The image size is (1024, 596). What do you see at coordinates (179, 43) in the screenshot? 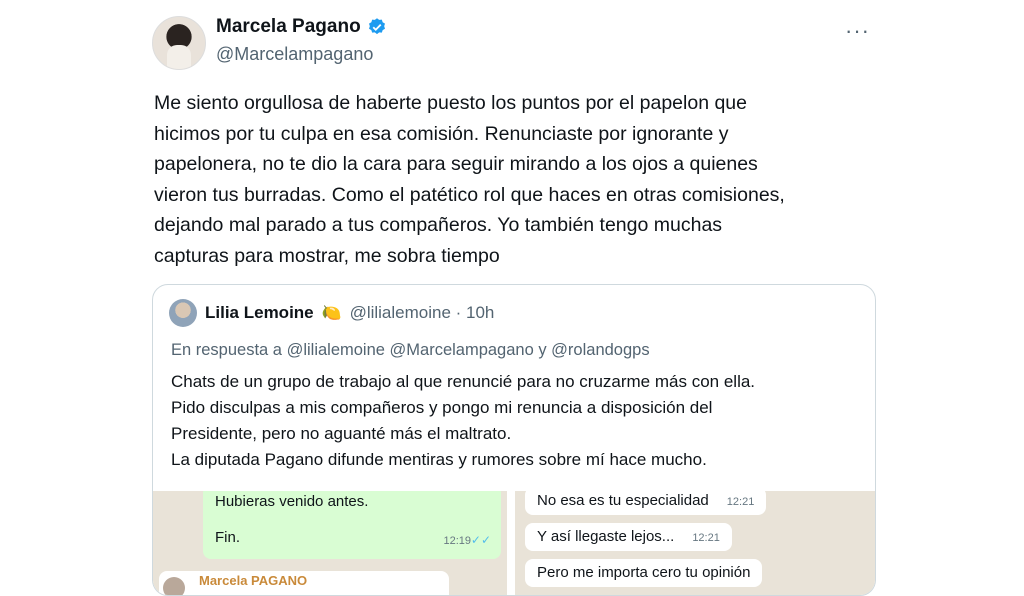
I see `author-avatar` at bounding box center [179, 43].